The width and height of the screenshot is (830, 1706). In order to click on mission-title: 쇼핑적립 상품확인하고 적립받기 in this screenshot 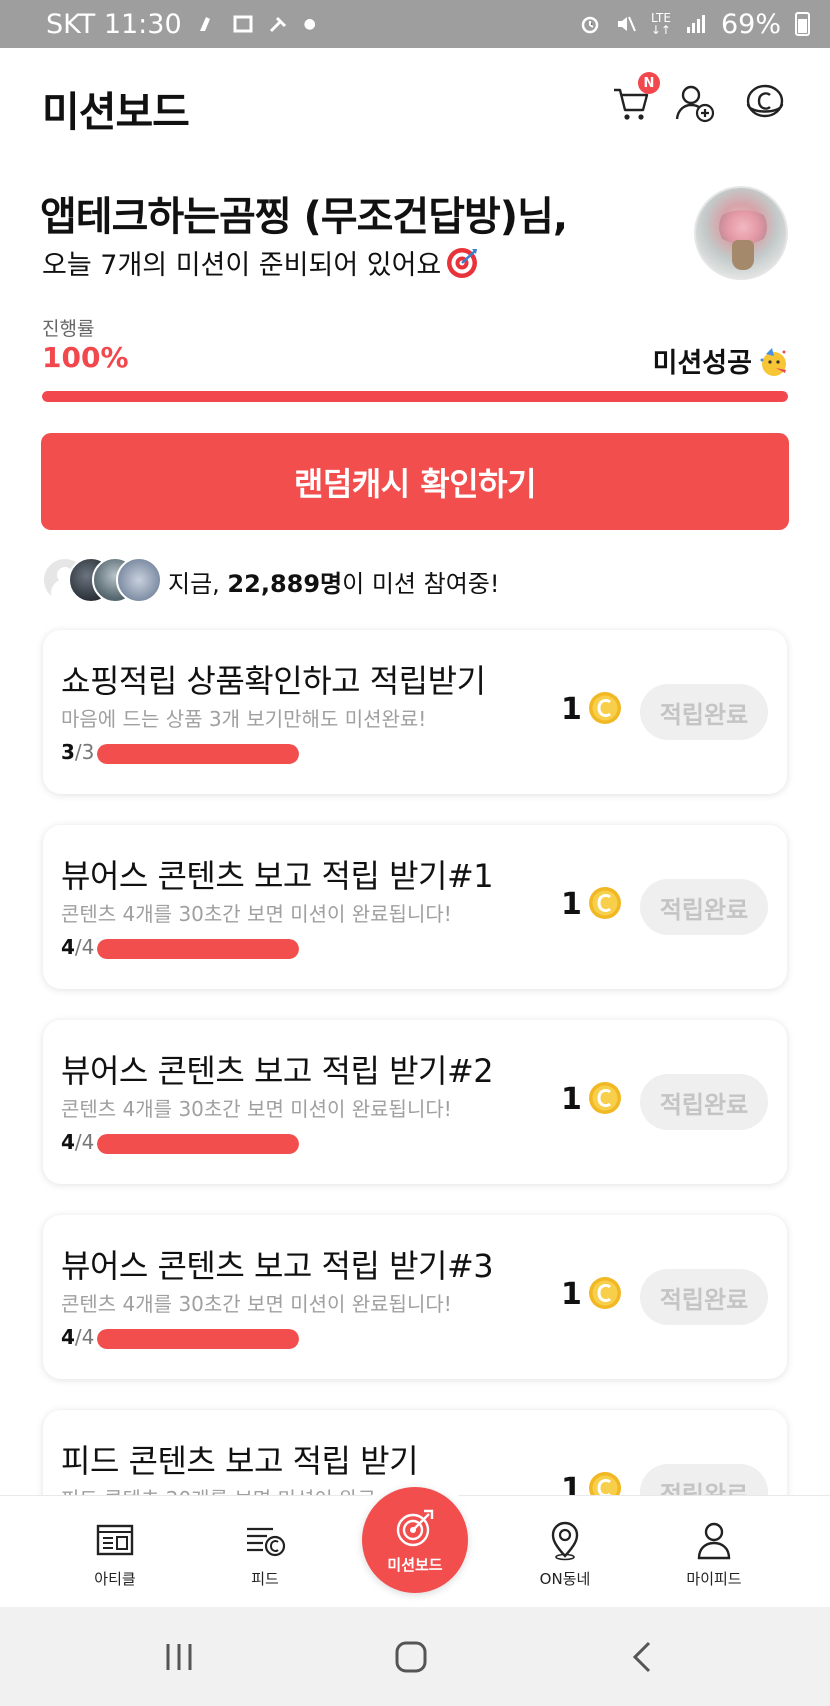, I will do `click(273, 681)`.